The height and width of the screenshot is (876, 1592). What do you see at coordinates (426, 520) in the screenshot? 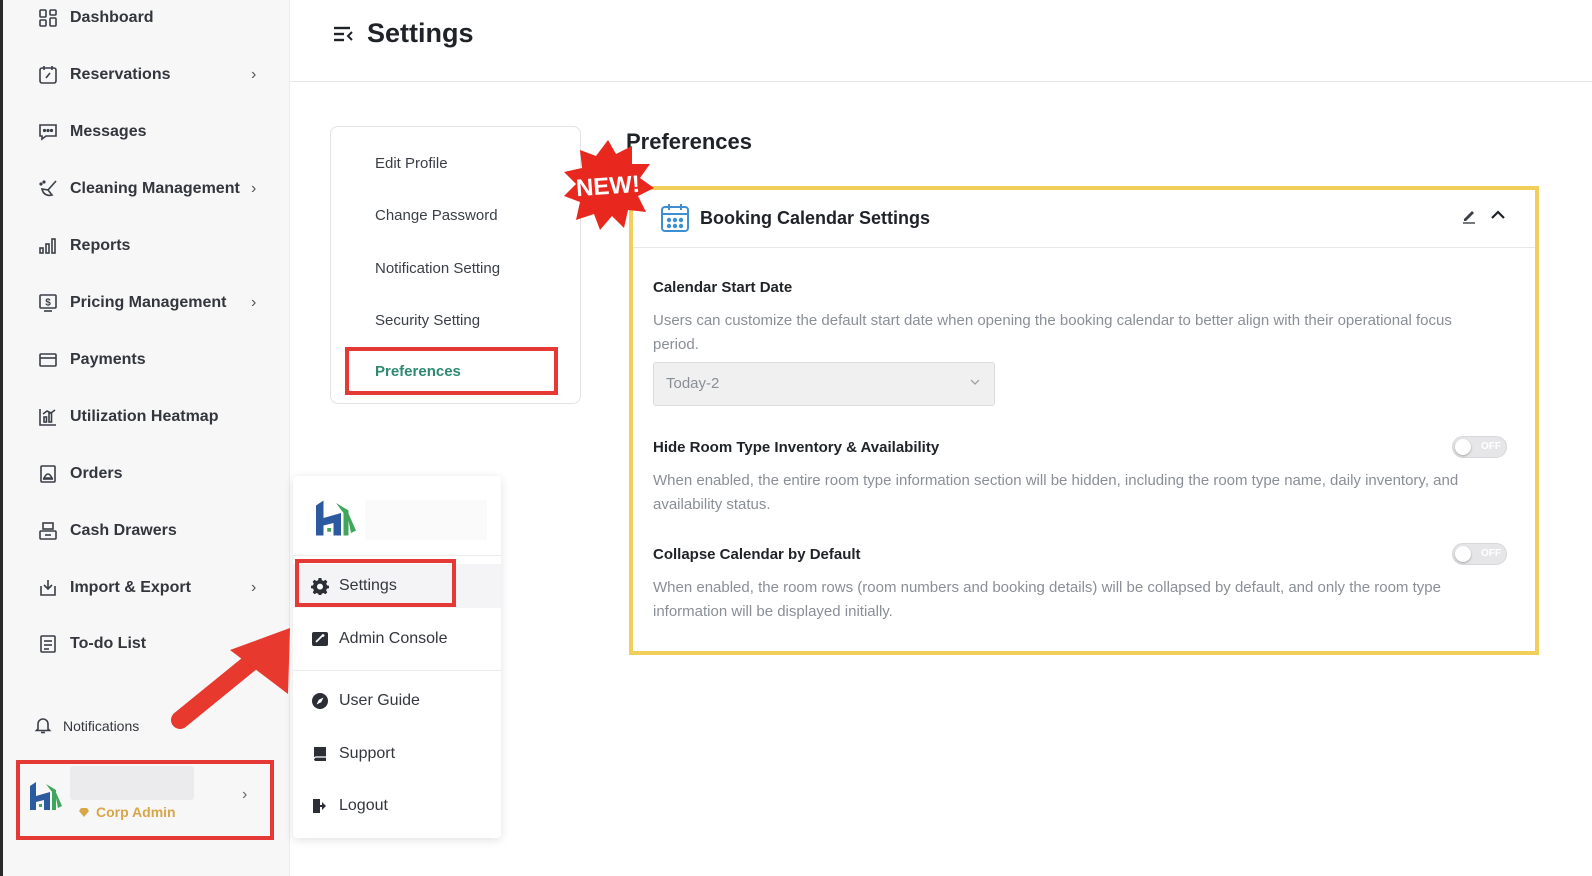
I see `company-name-redacted` at bounding box center [426, 520].